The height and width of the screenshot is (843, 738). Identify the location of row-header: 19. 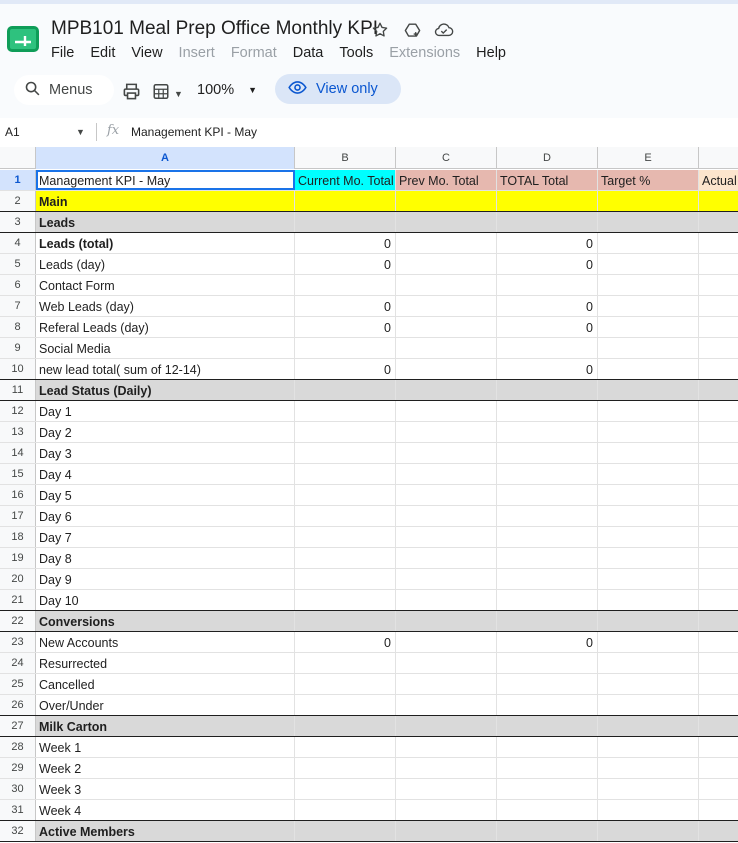
(18, 558).